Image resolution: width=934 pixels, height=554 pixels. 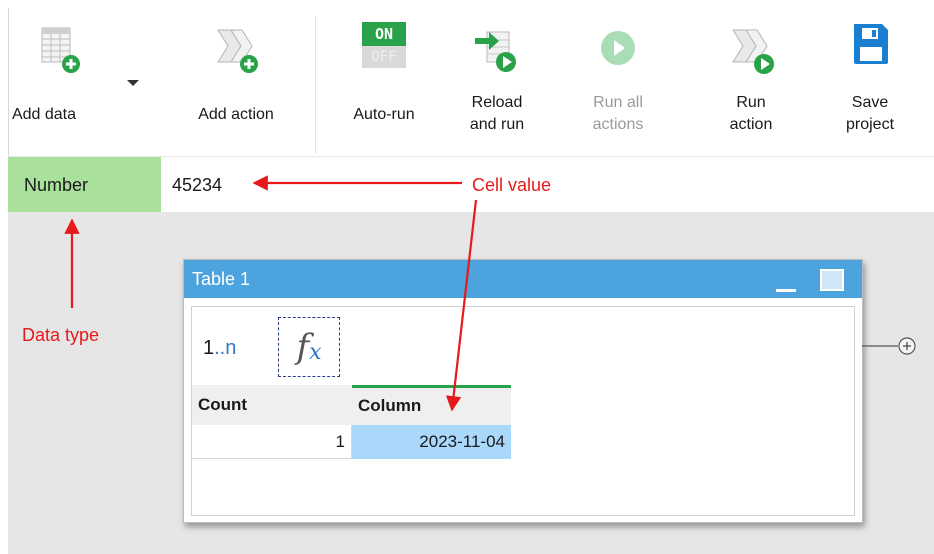 I want to click on run-action-button: Run action, so click(x=751, y=82).